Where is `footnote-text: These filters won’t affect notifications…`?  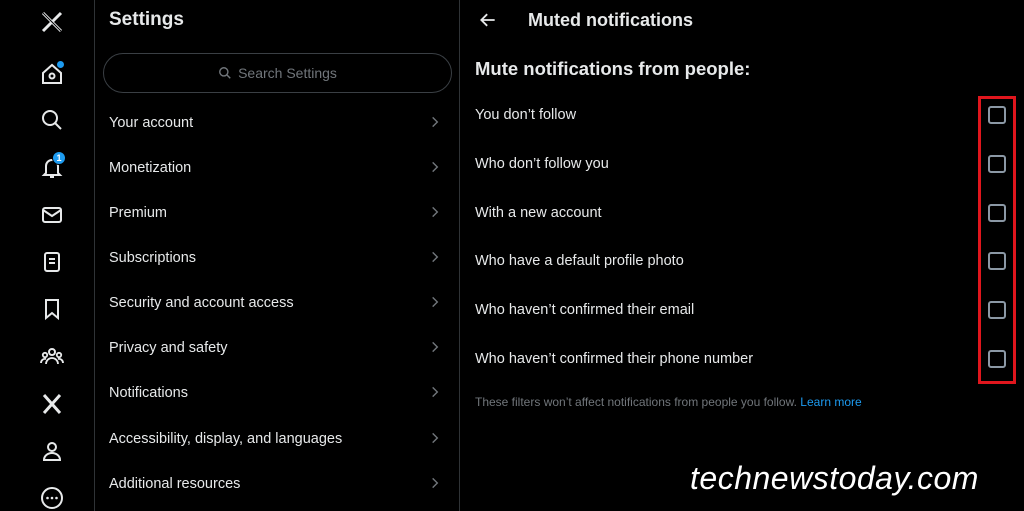
footnote-text: These filters won’t affect notifications… is located at coordinates (636, 402).